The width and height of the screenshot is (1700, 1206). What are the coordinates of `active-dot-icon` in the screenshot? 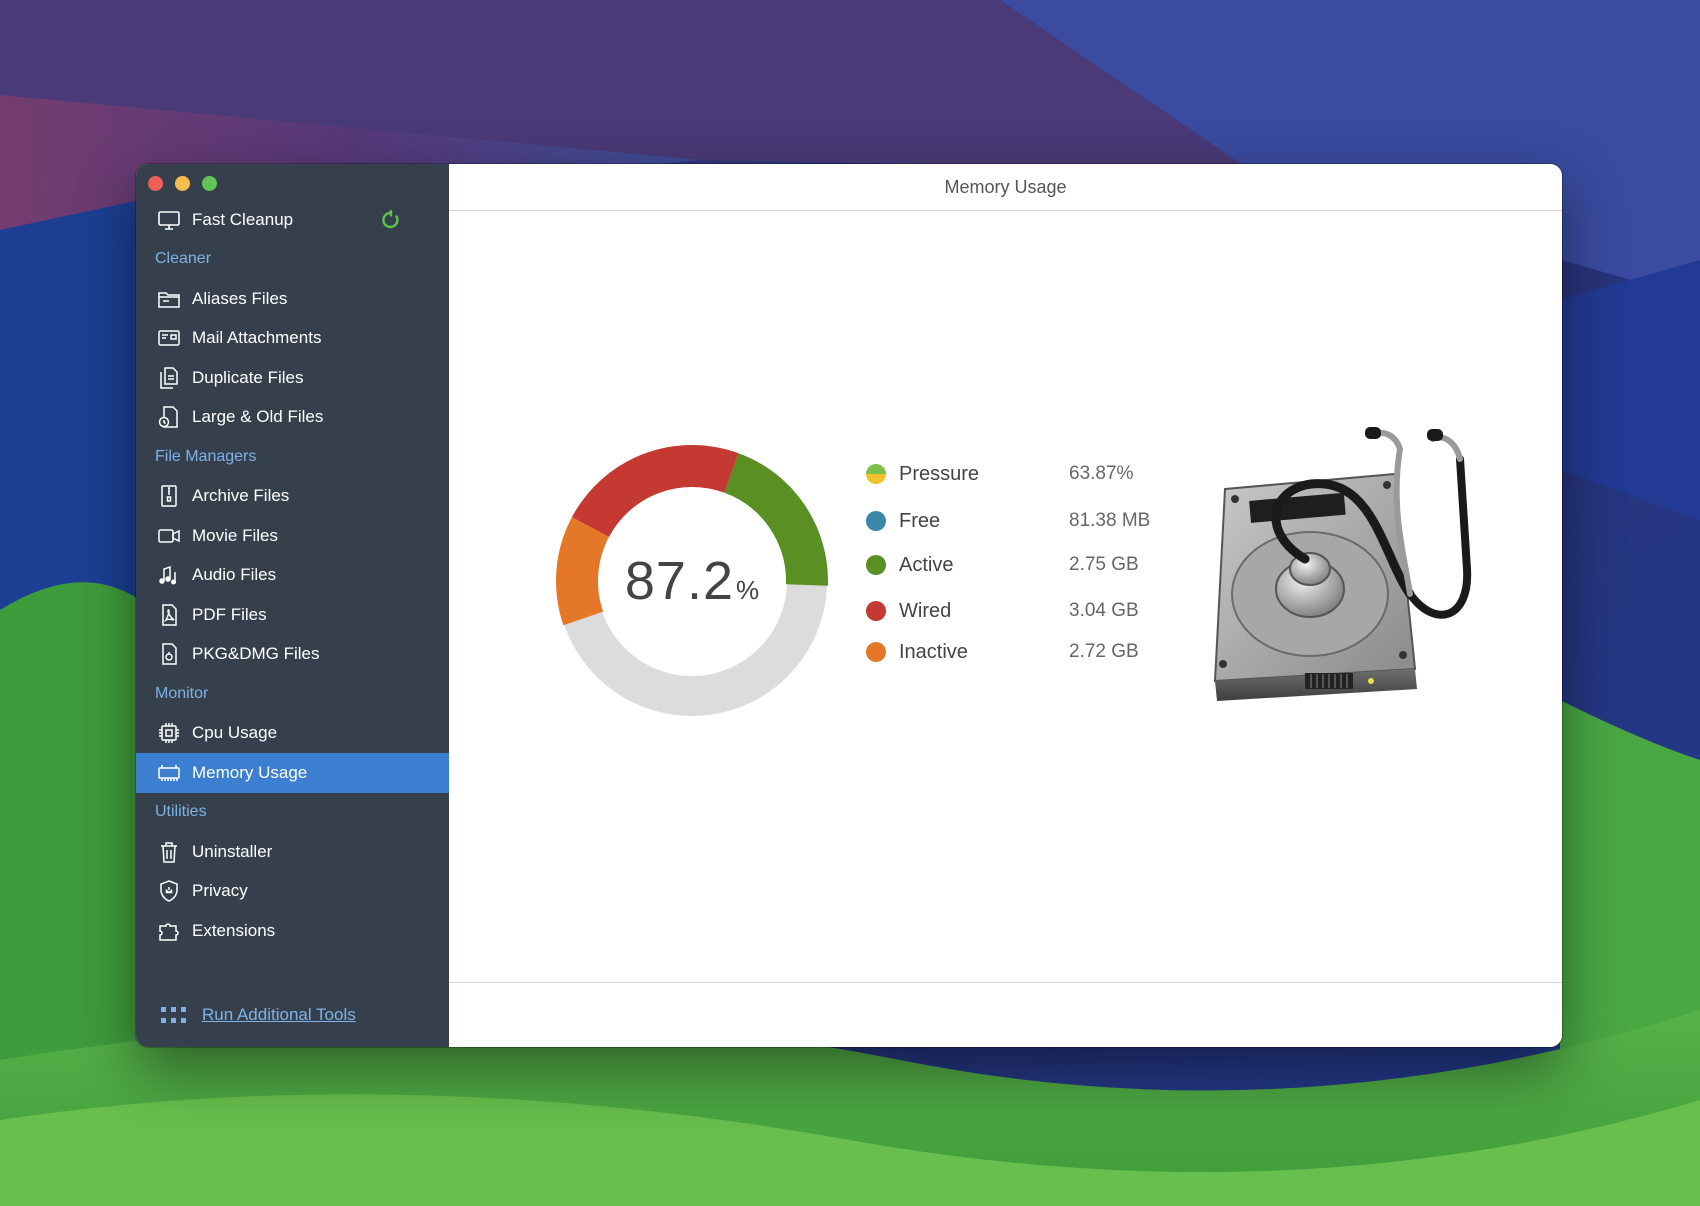 It's located at (876, 565).